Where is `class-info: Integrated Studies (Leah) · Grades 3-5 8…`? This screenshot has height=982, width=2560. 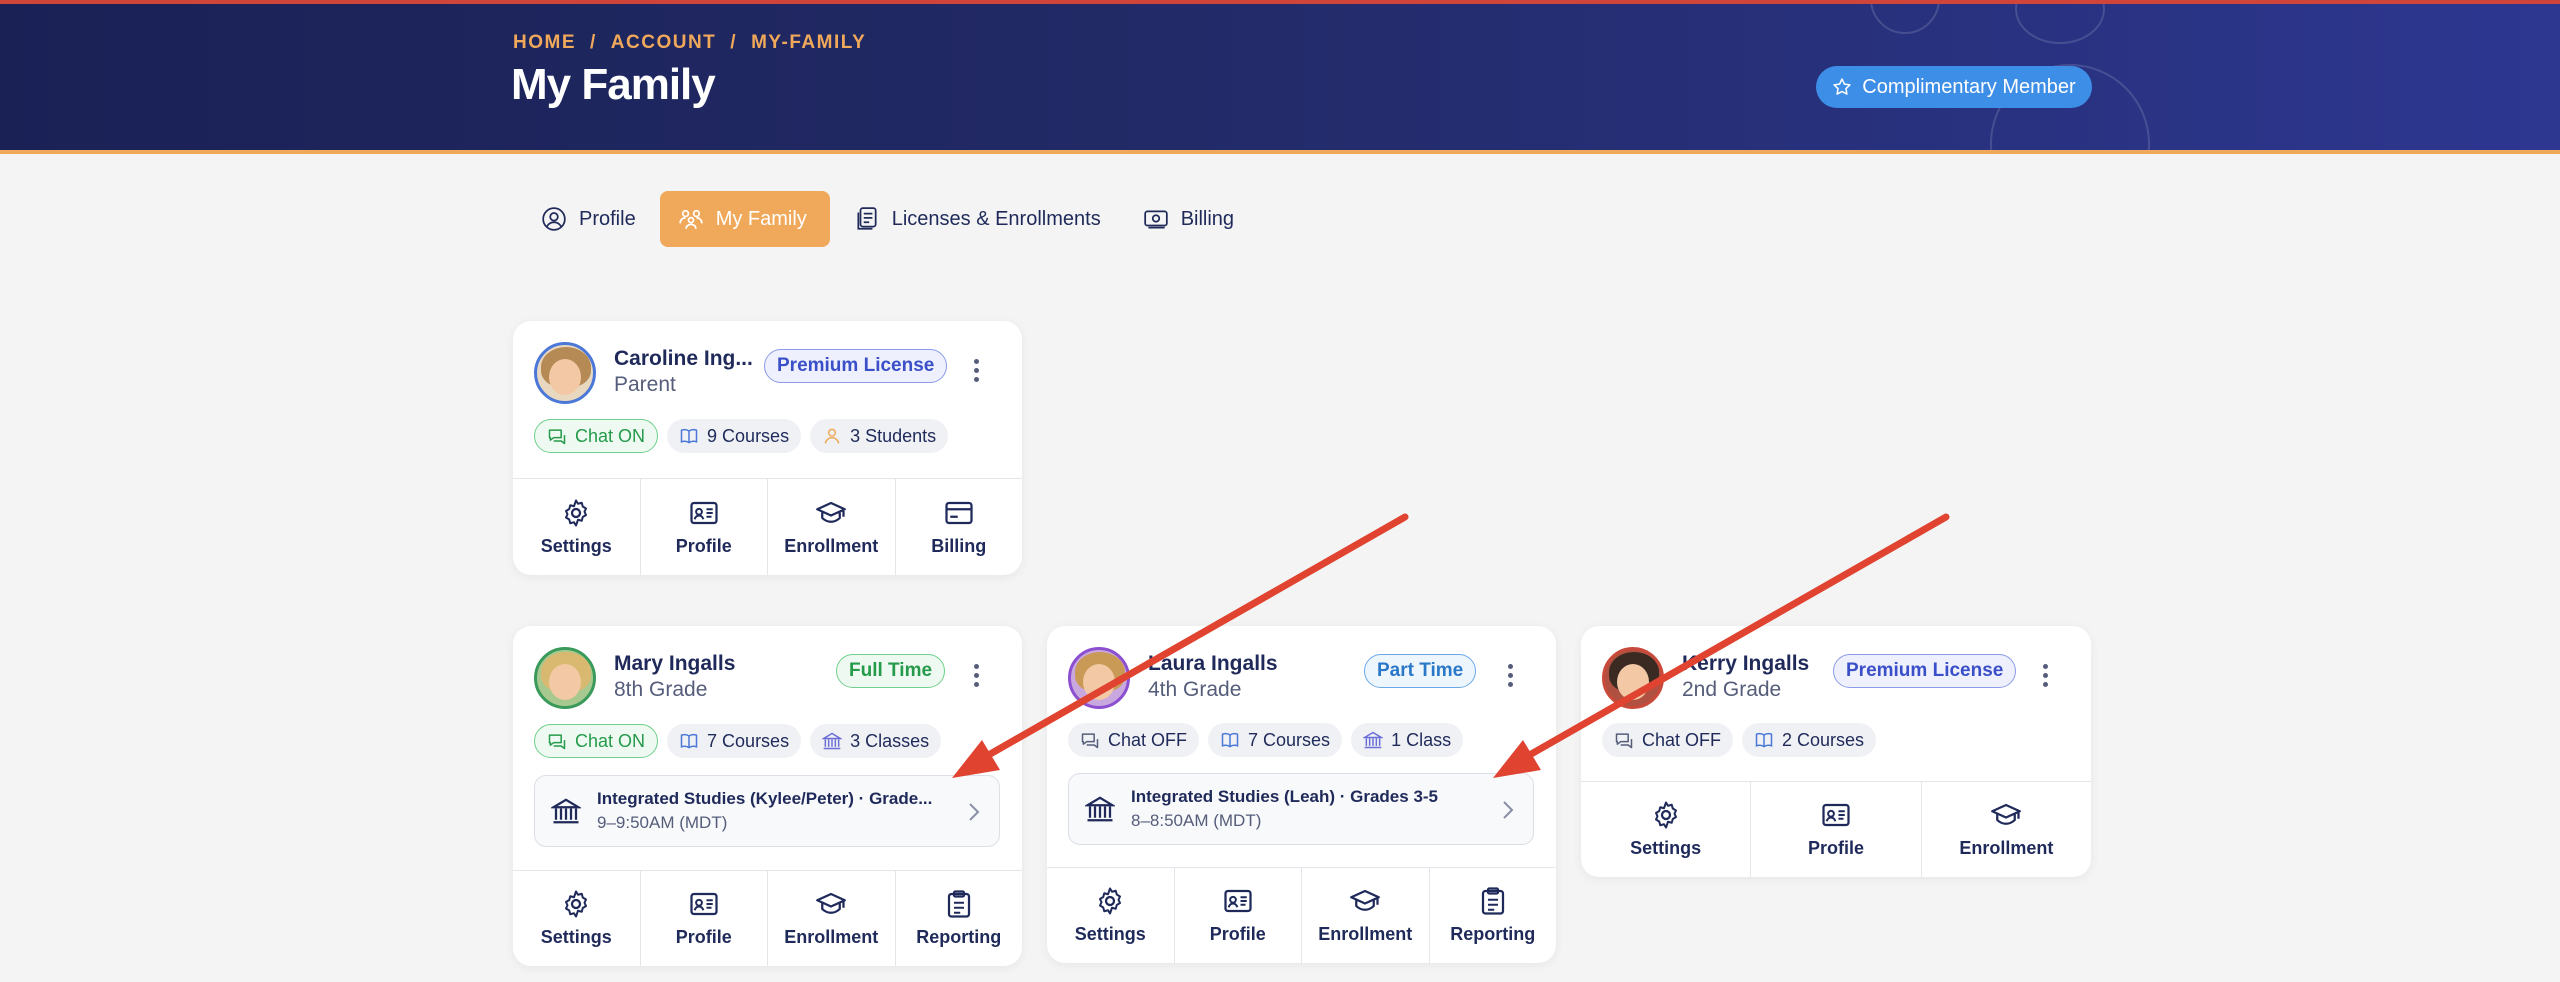 class-info: Integrated Studies (Leah) · Grades 3-5 8… is located at coordinates (1316, 809).